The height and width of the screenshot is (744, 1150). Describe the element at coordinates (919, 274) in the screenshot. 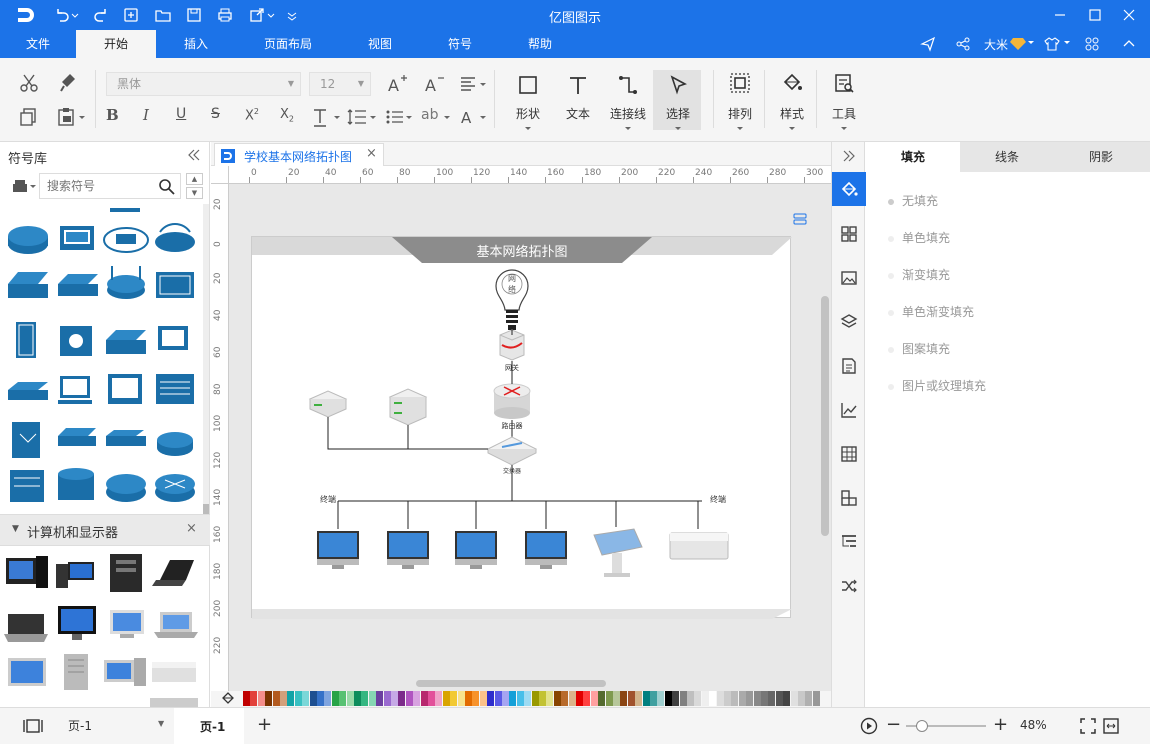

I see `fill-option-gradient: 渐变填充` at that location.